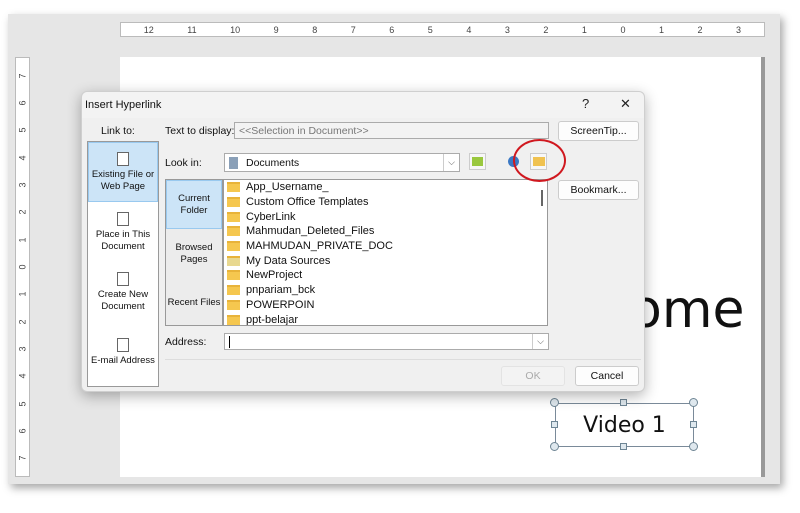 This screenshot has height=513, width=800. I want to click on file-list-item: MAHMUDAN_PRIVATE_DOC, so click(385, 246).